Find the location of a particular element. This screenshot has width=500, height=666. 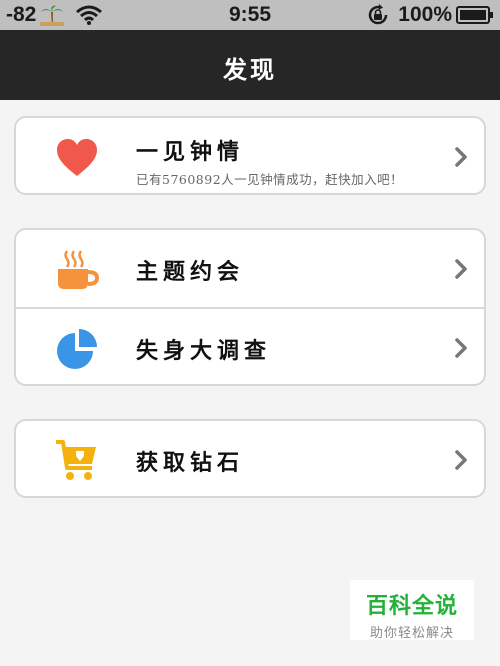

list-item-love-at-first-sight: 一见钟情 已有5760892人一见钟情成功，赶快加入吧！ is located at coordinates (250, 155).